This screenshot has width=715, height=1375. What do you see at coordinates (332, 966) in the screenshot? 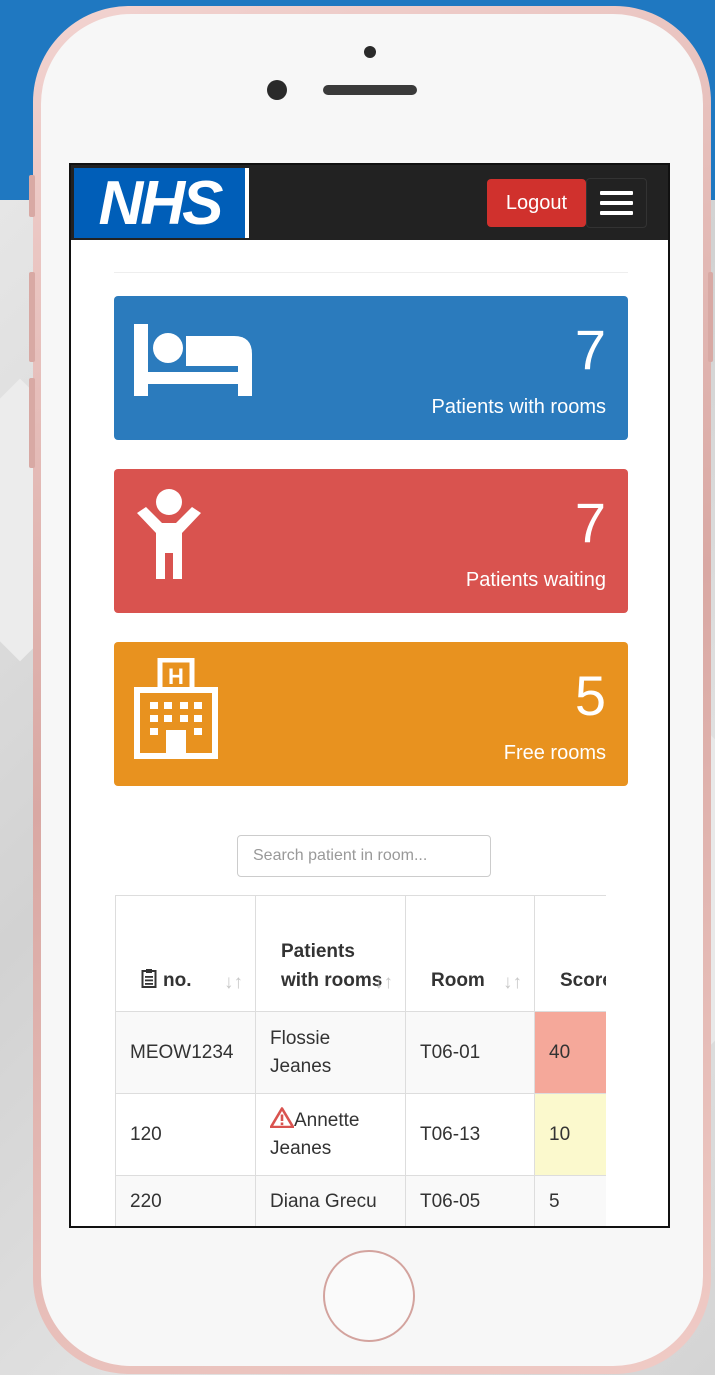
I see `column-label: Patients with rooms` at bounding box center [332, 966].